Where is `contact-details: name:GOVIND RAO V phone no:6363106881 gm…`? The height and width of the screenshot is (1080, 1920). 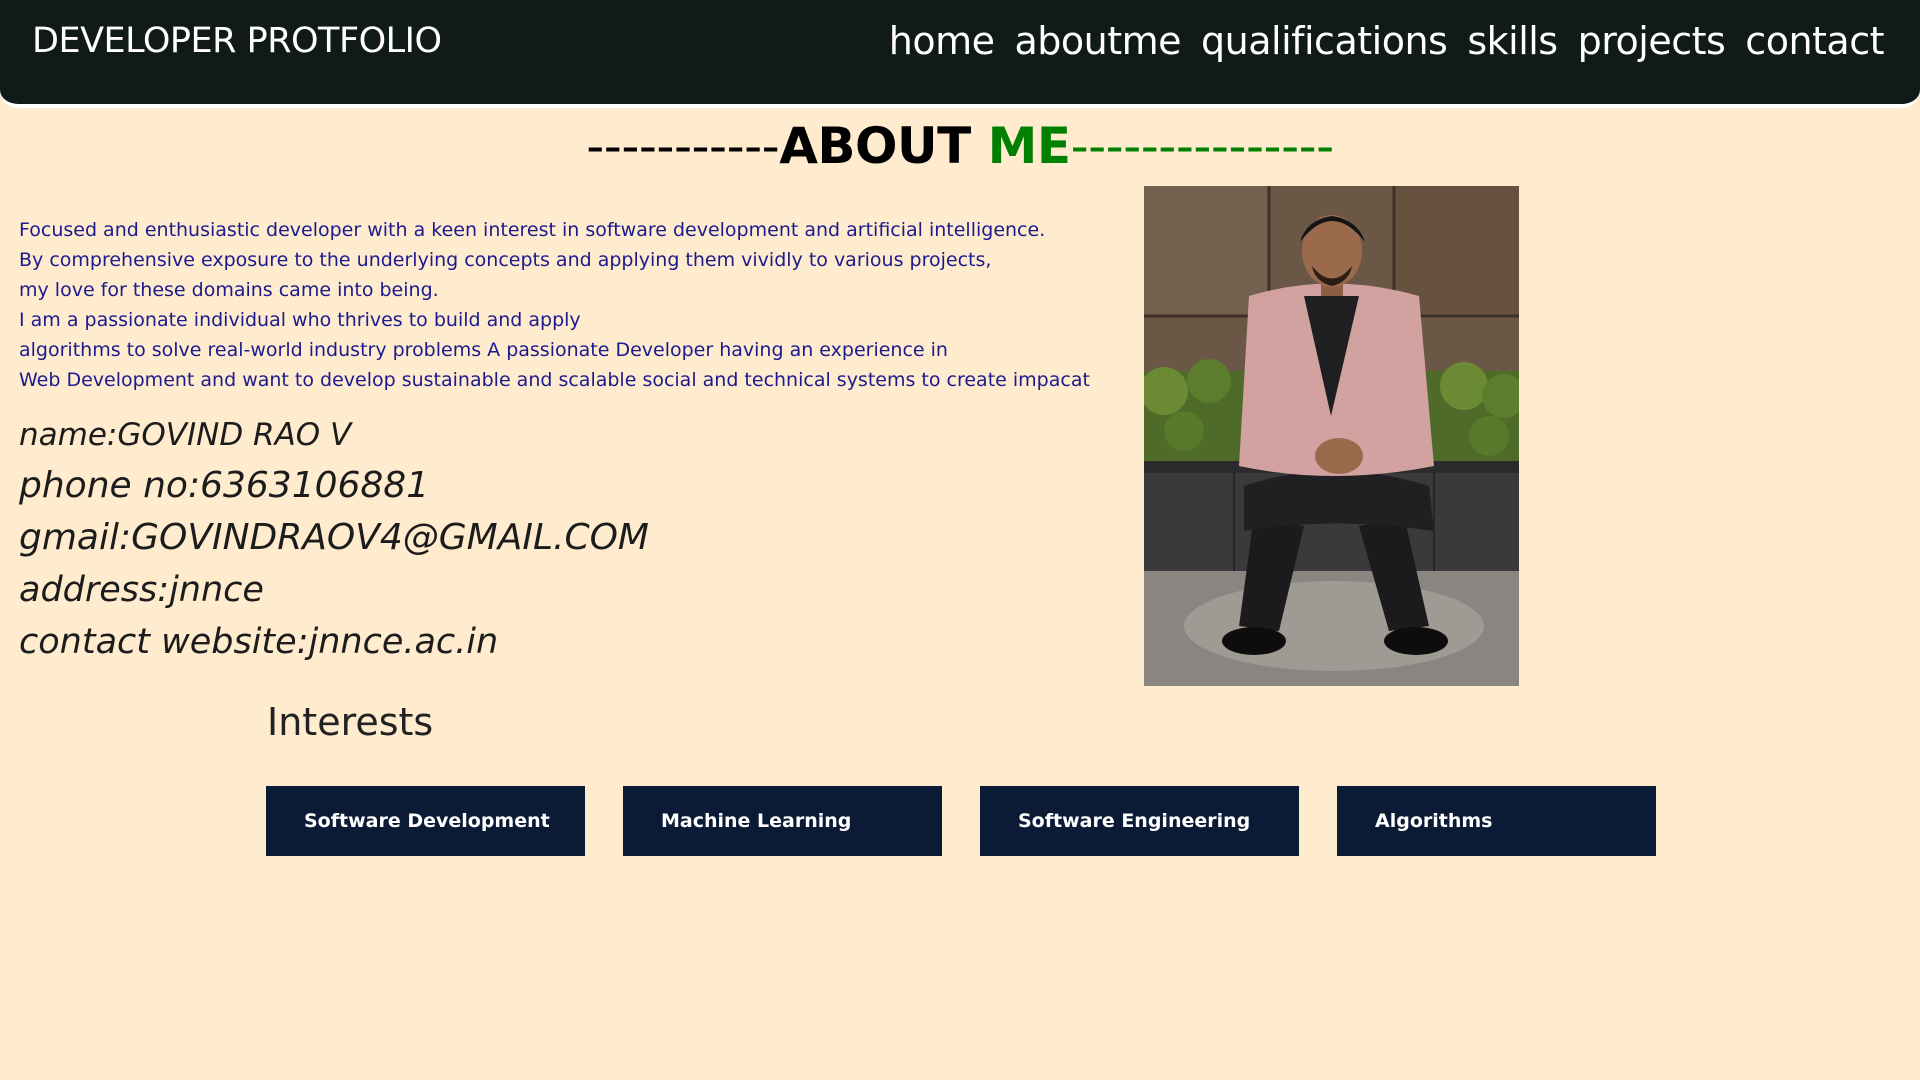
contact-details: name:GOVIND RAO V phone no:6363106881 gm… is located at coordinates (334, 539).